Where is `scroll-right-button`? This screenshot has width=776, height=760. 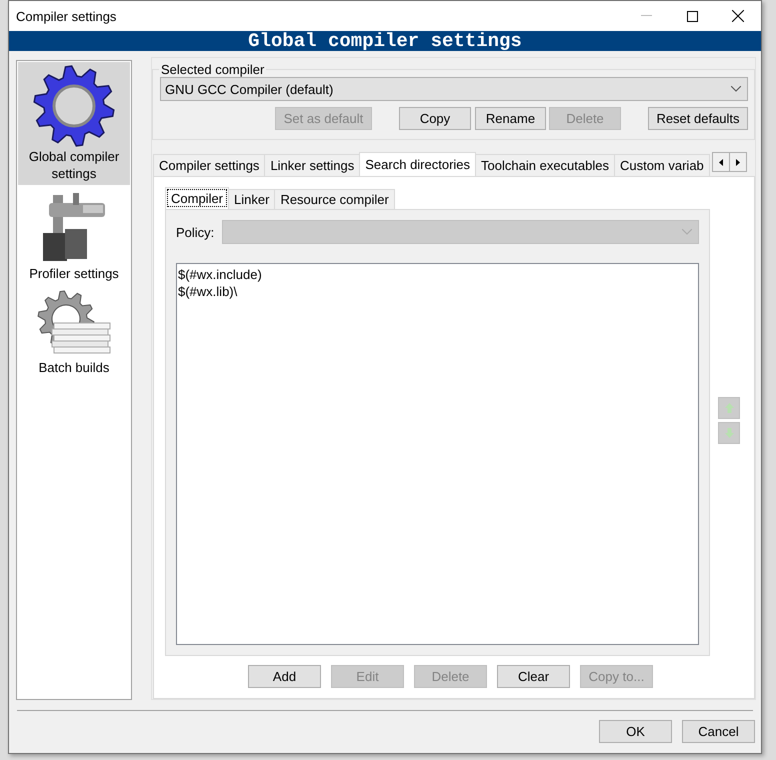 scroll-right-button is located at coordinates (737, 162).